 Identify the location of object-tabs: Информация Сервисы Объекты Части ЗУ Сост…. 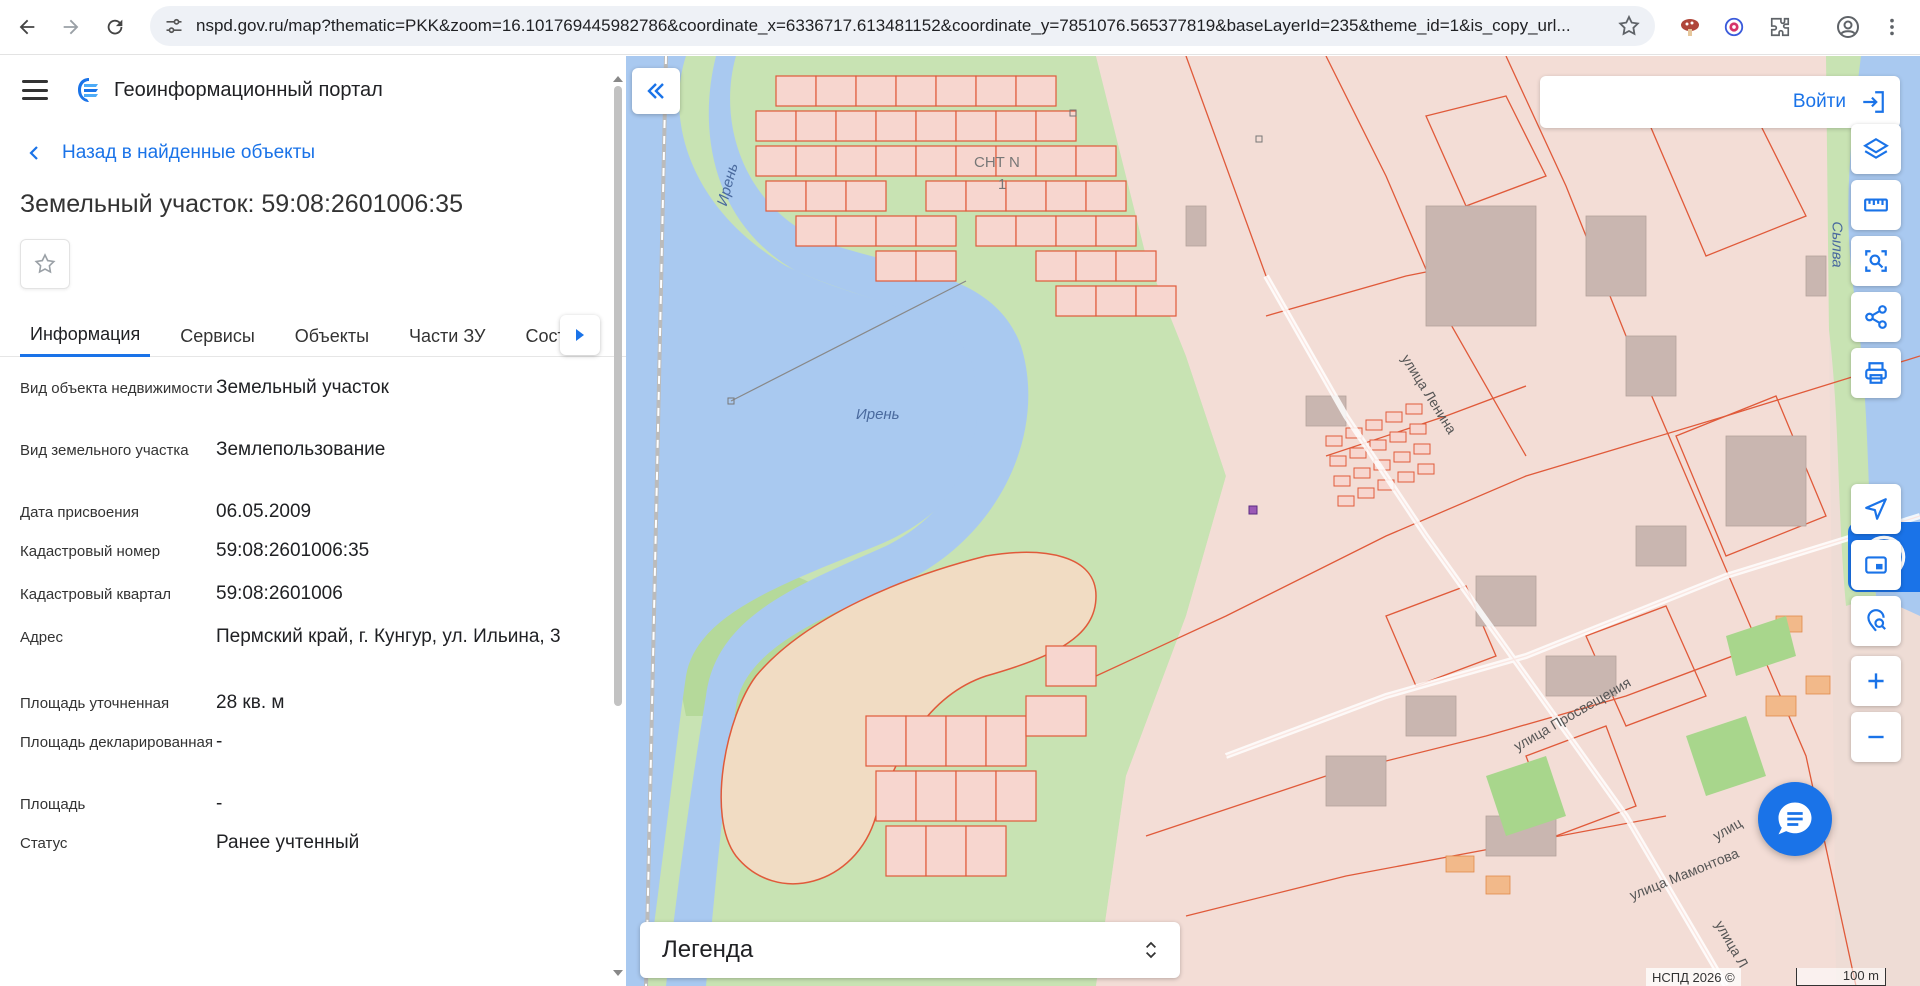
(313, 336).